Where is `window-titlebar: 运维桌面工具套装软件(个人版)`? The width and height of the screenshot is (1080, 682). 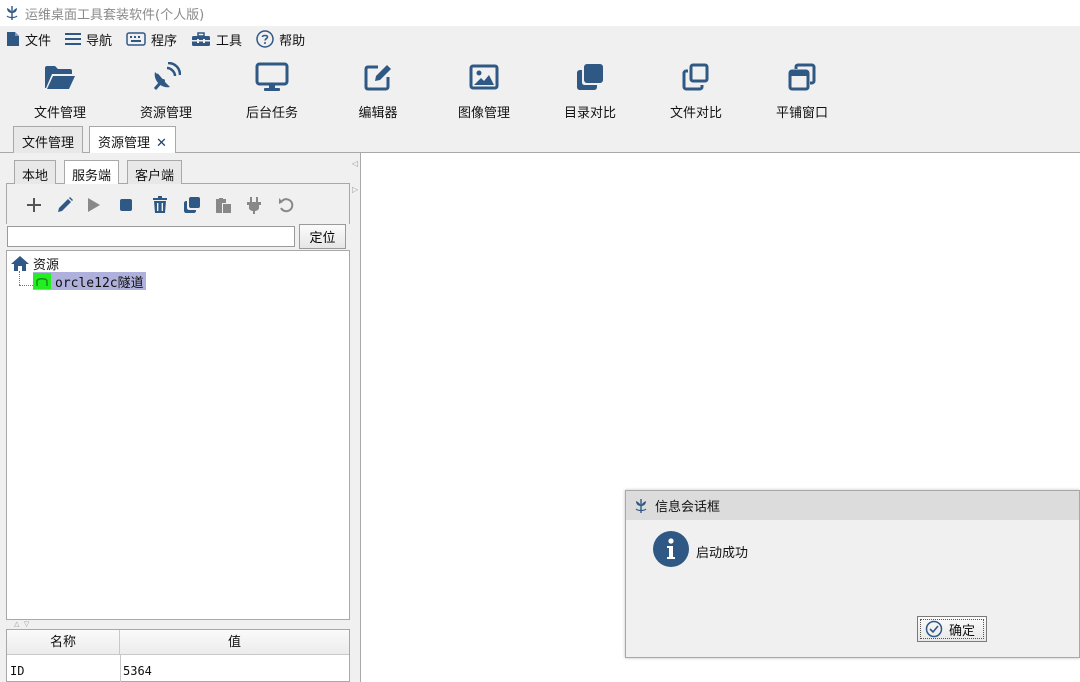 window-titlebar: 运维桌面工具套装软件(个人版) is located at coordinates (540, 13).